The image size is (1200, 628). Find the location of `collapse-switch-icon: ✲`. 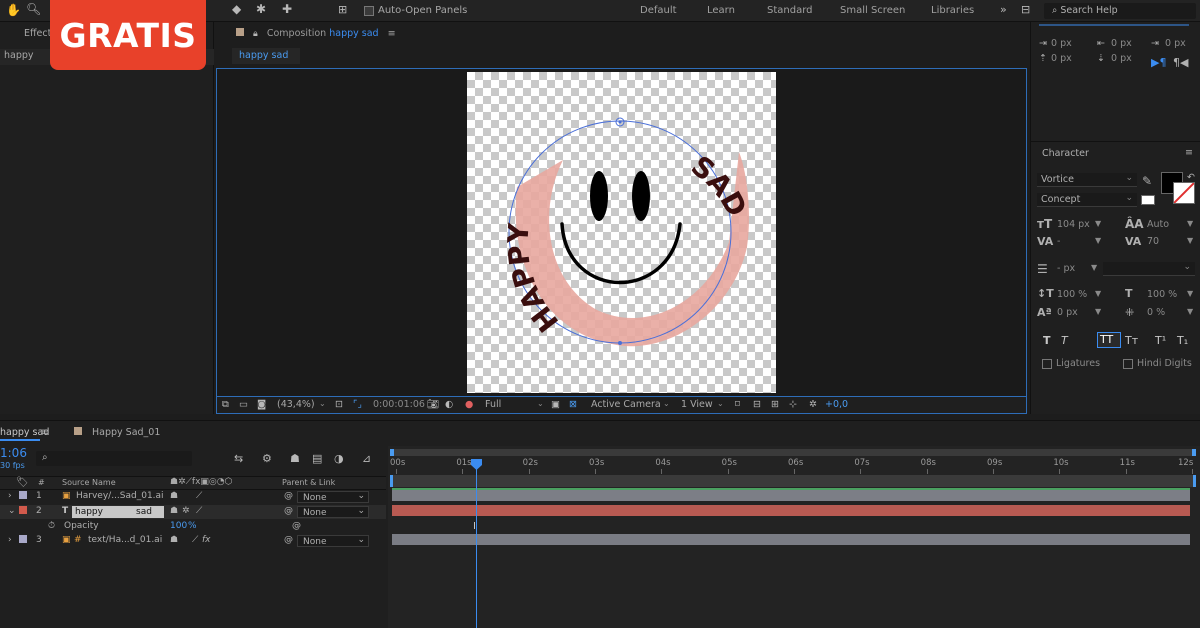

collapse-switch-icon: ✲ is located at coordinates (186, 511).